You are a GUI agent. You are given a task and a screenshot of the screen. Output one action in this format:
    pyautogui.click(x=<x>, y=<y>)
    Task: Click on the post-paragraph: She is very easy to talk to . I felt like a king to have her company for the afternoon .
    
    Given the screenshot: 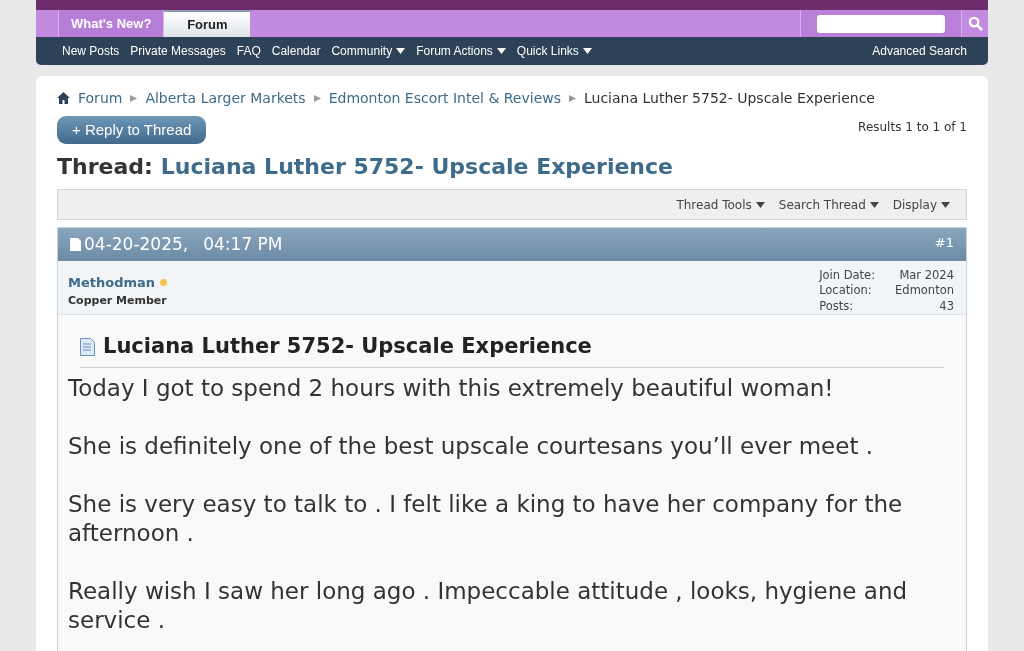 What is the action you would take?
    pyautogui.click(x=486, y=518)
    